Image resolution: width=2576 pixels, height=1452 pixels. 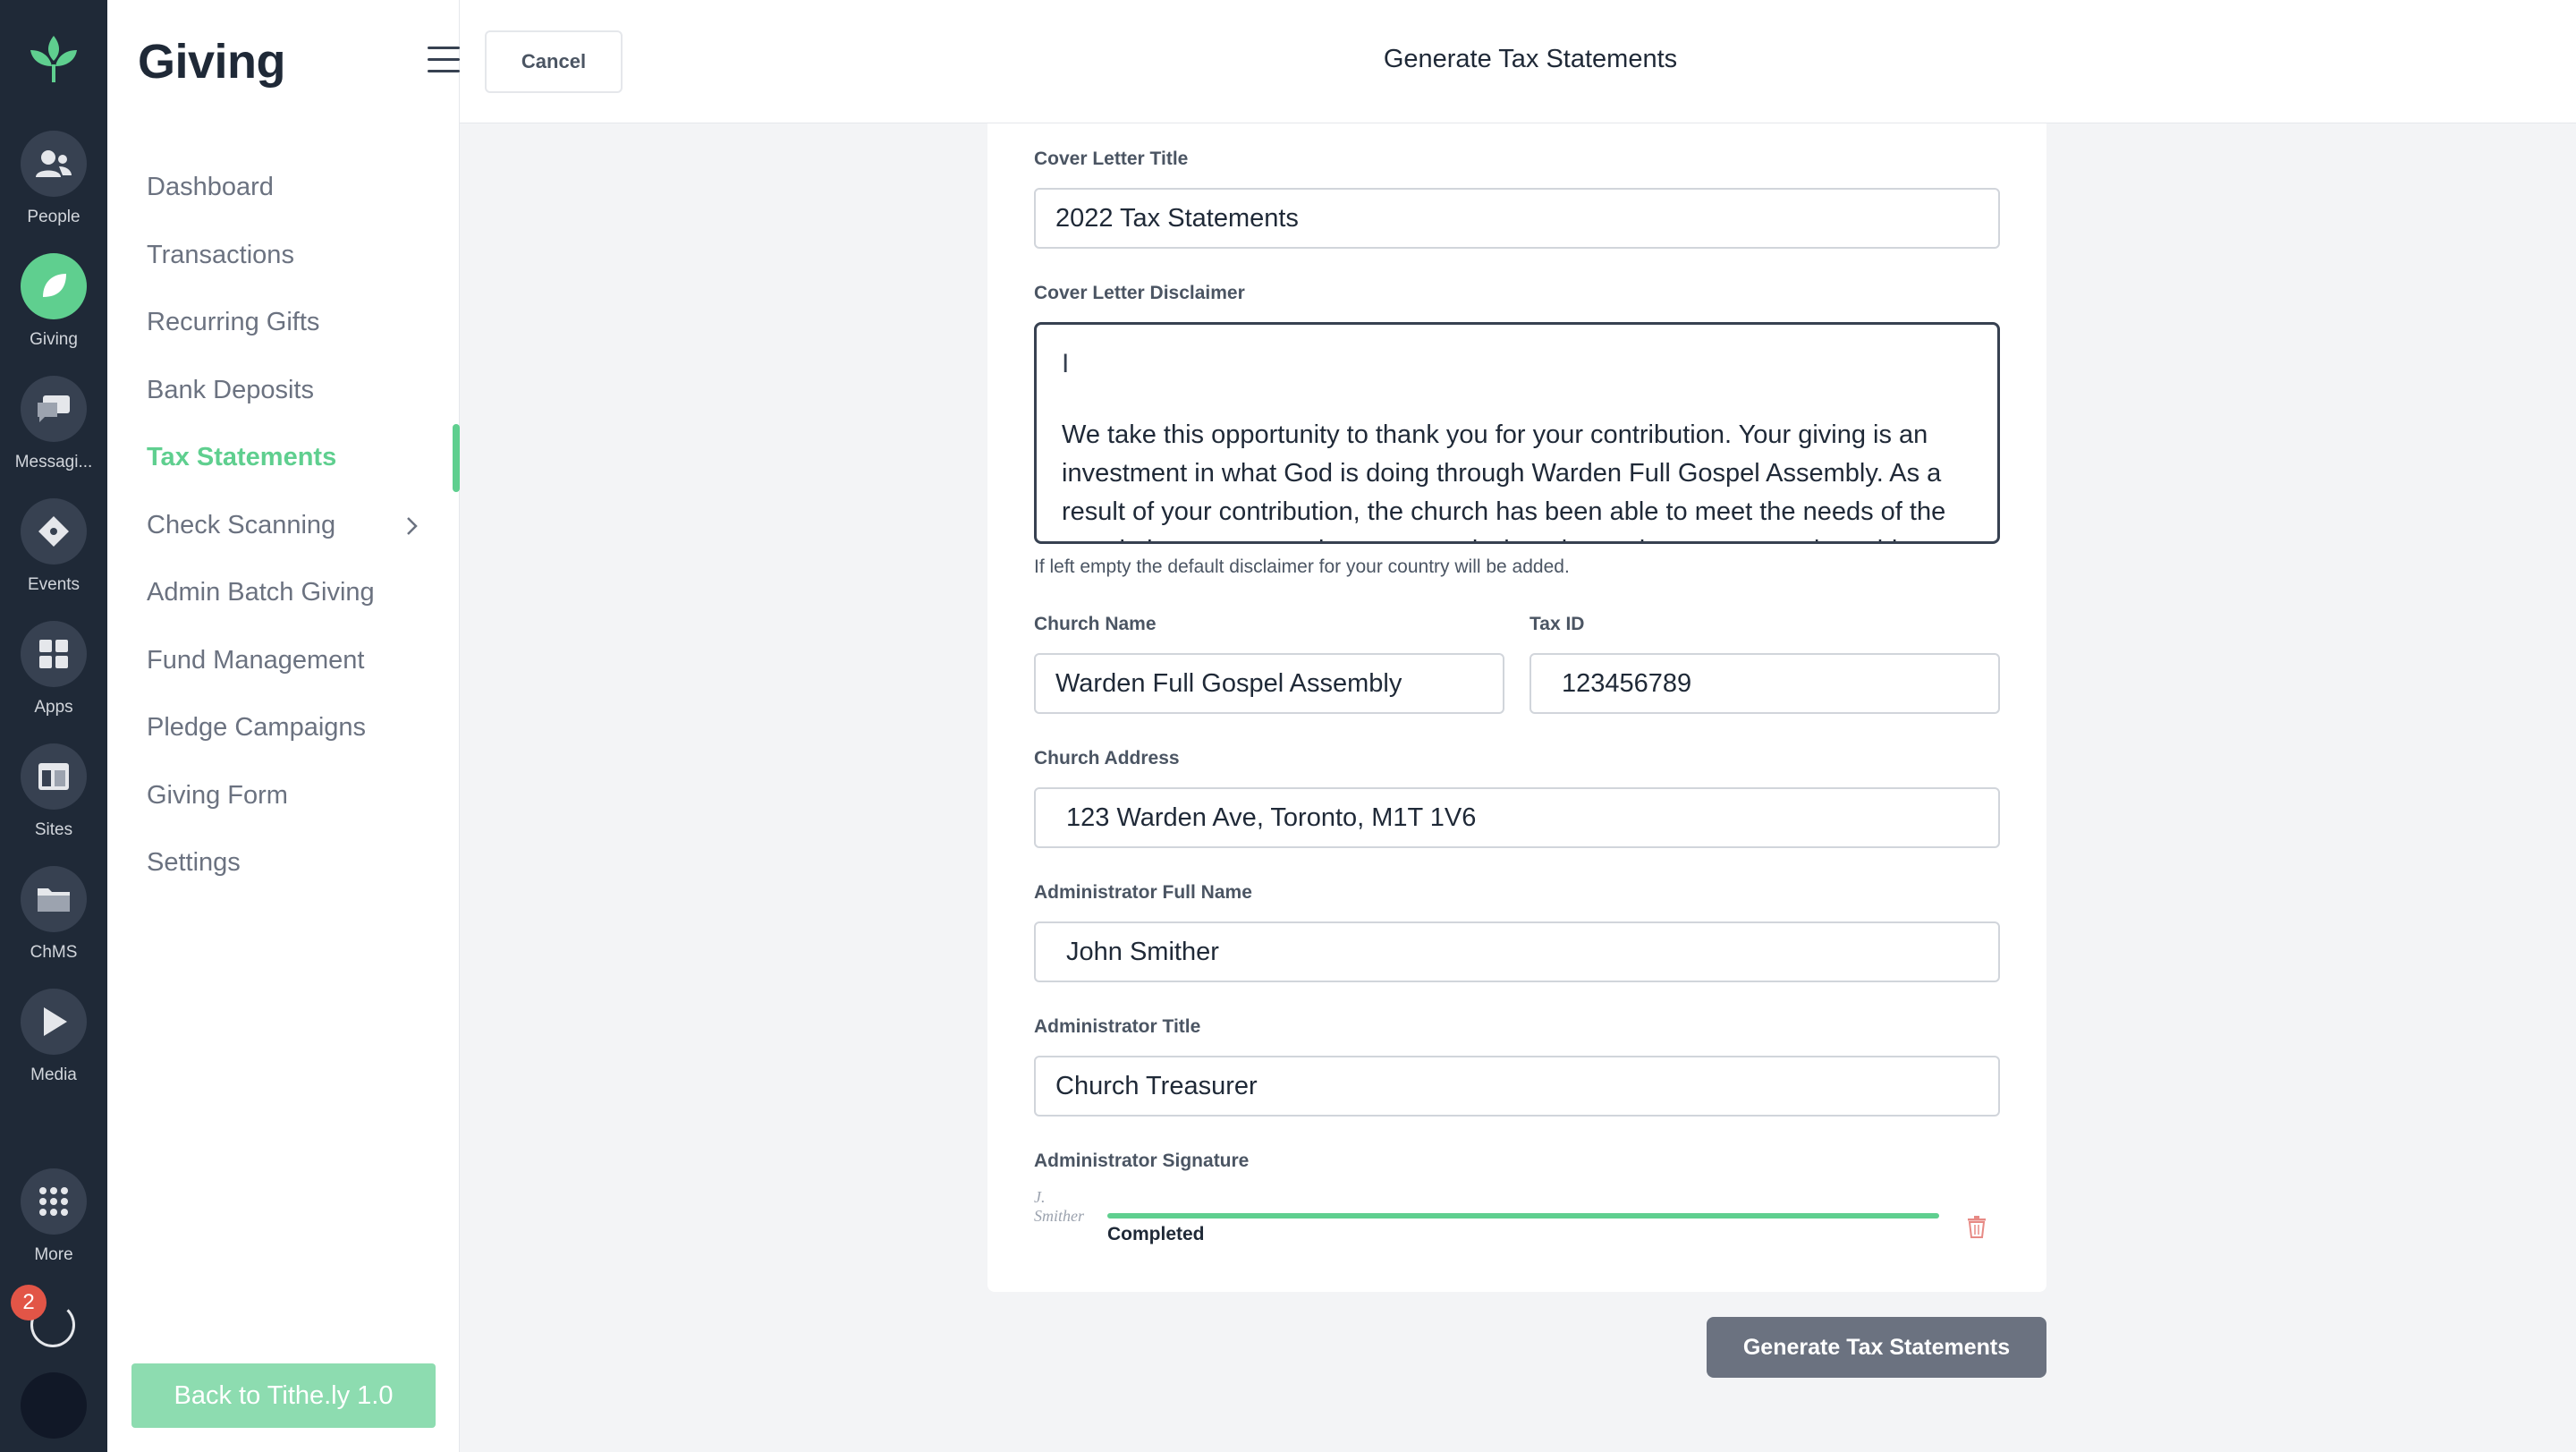 I want to click on sidebar-item-check-scanning: Check Scanning, so click(x=283, y=526).